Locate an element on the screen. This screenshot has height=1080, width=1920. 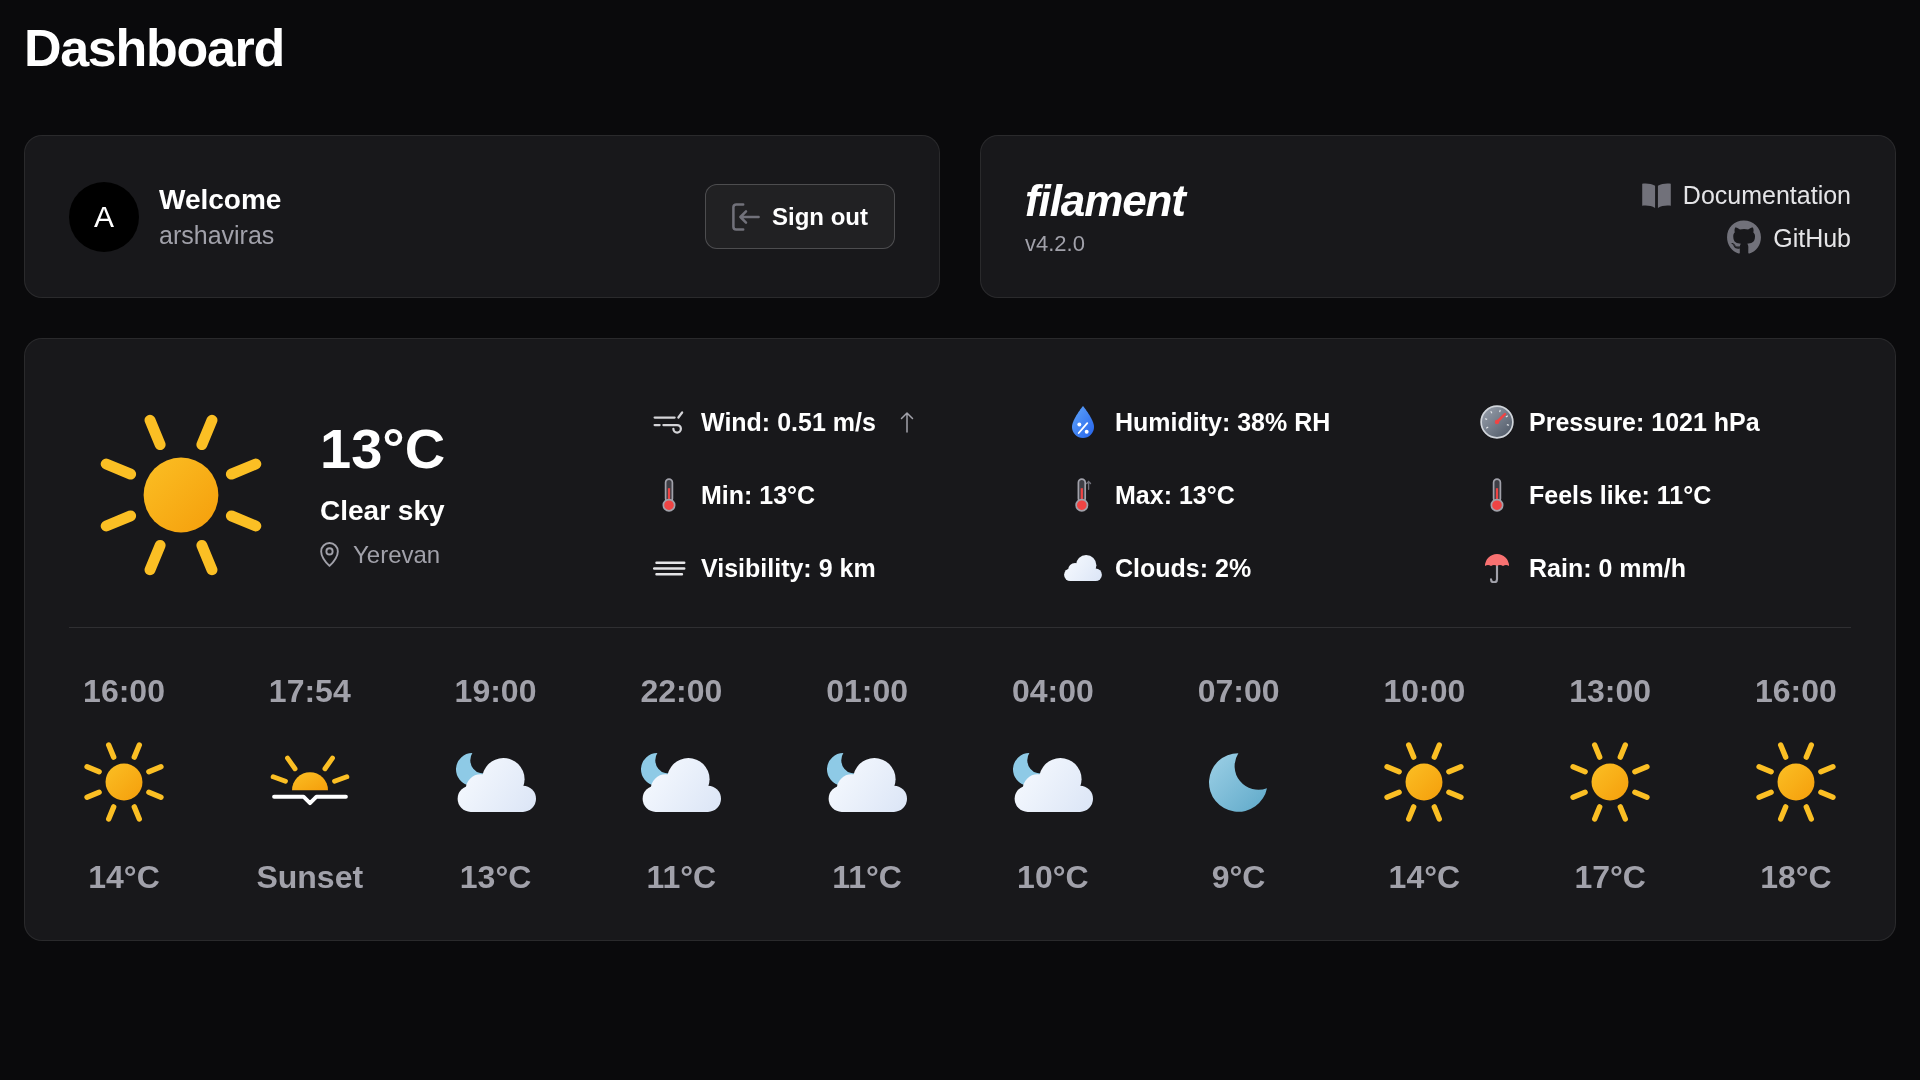
weather-stat: Feels like: 11°C is located at coordinates (1620, 495).